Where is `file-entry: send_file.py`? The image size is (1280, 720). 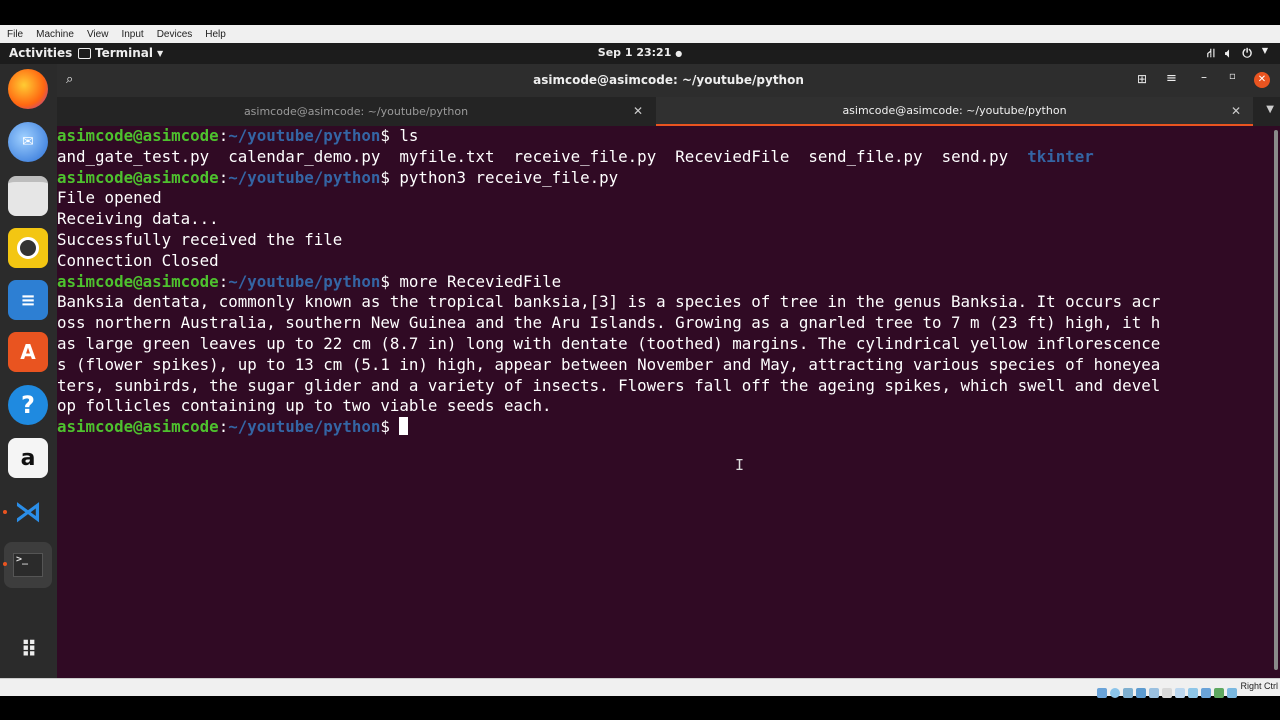
file-entry: send_file.py is located at coordinates (865, 156).